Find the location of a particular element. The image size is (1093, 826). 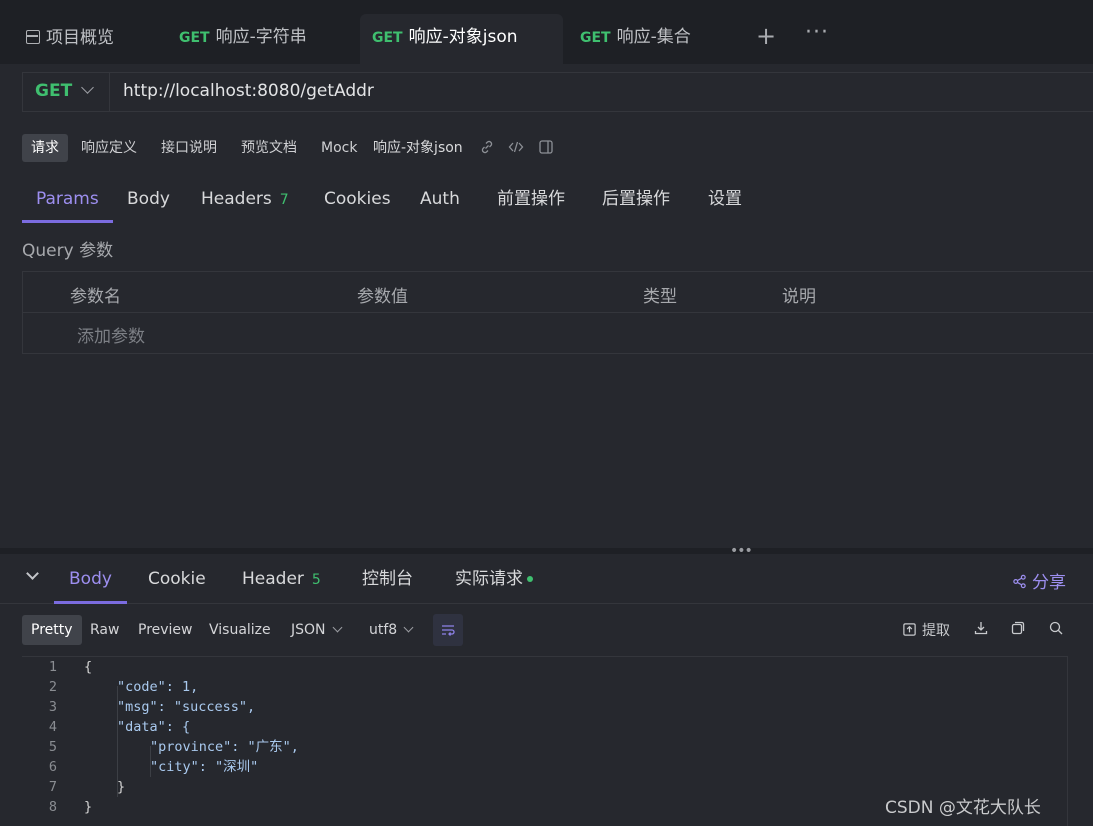

select-value: JSON is located at coordinates (308, 630).